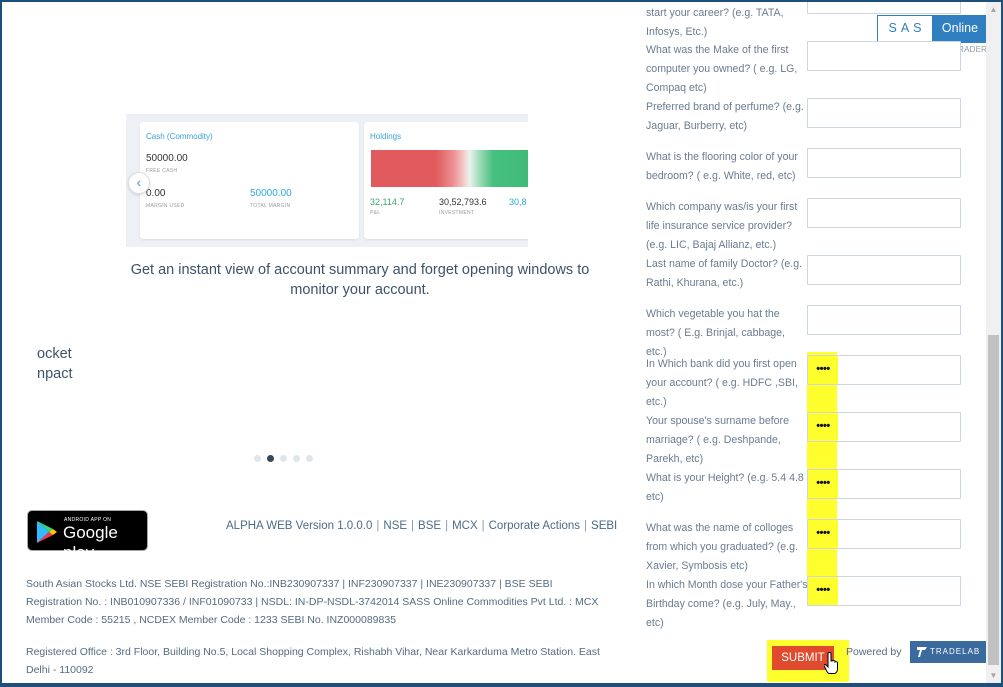  Describe the element at coordinates (955, 651) in the screenshot. I see `tradelab-text: TRADELAB` at that location.